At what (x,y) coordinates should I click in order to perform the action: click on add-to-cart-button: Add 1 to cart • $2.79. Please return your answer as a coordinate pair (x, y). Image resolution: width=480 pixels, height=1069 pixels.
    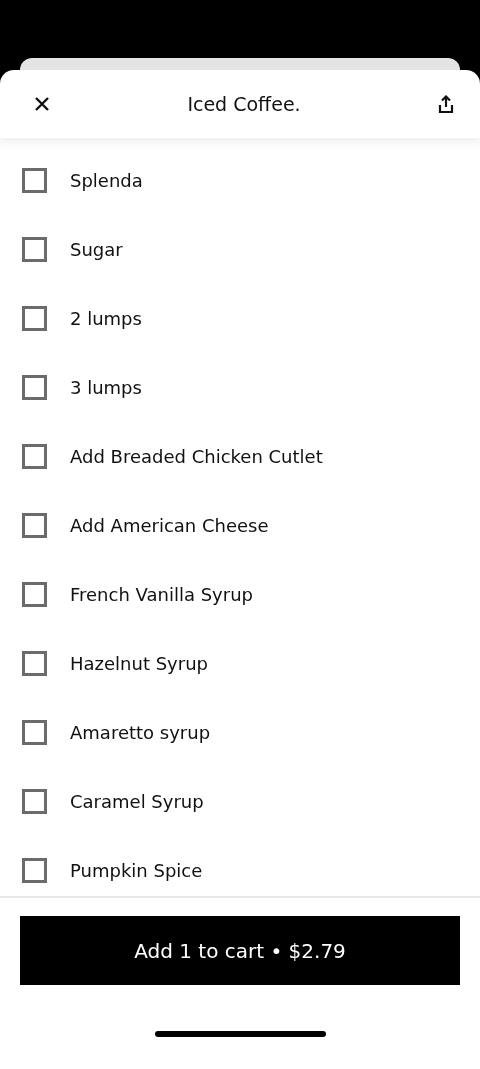
    Looking at the image, I should click on (240, 950).